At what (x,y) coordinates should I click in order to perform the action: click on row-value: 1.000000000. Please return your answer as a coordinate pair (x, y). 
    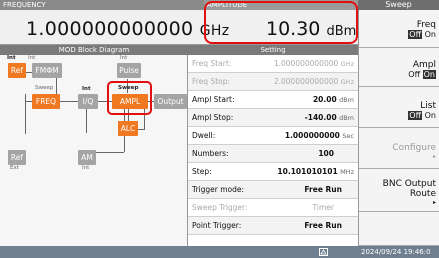
    Looking at the image, I should click on (312, 135).